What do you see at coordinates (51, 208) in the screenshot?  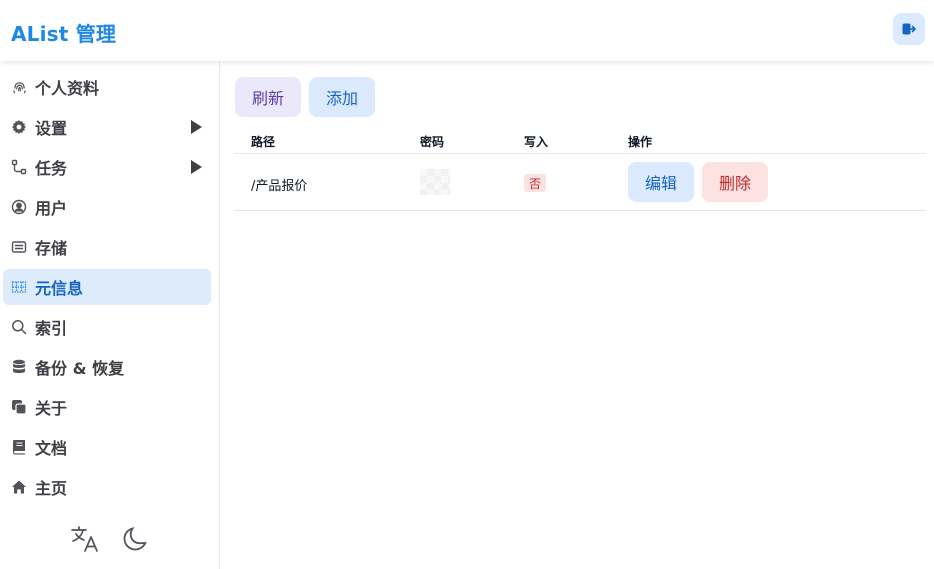 I see `sidebar-item-label: 用户` at bounding box center [51, 208].